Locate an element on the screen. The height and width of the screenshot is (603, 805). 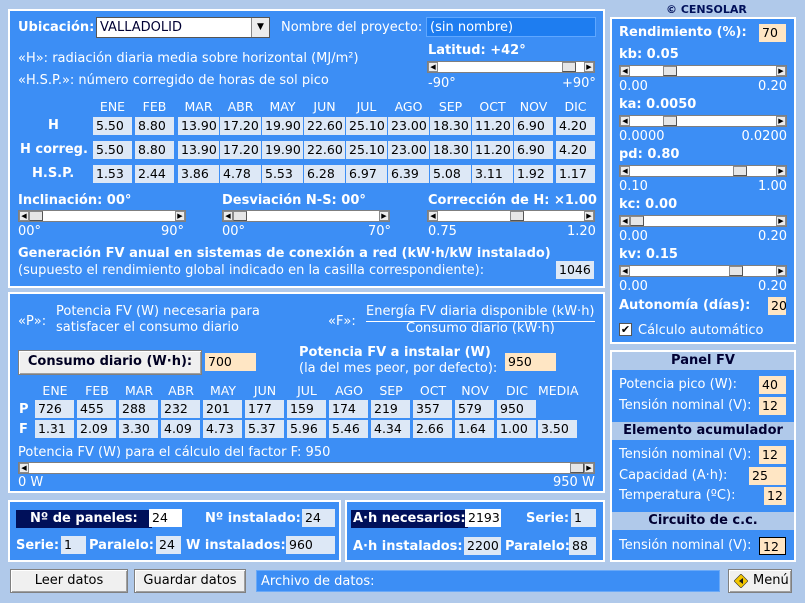
table-cell: 1.92 is located at coordinates (533, 174).